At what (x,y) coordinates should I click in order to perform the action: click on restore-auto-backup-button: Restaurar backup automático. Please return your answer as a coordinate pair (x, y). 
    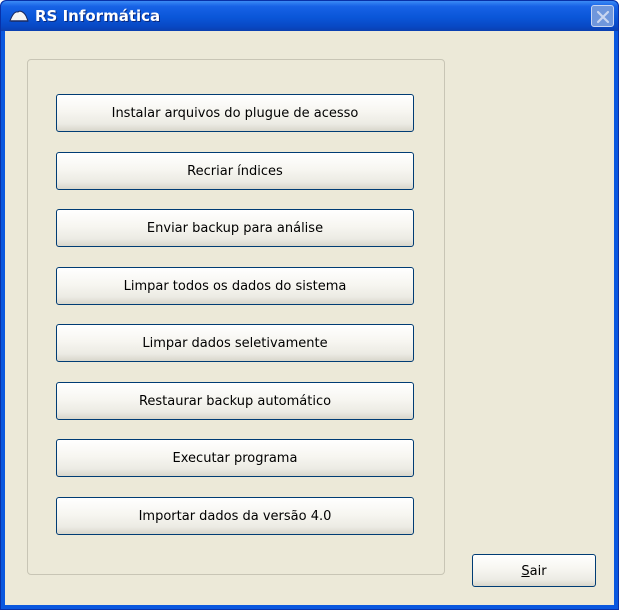
    Looking at the image, I should click on (235, 401).